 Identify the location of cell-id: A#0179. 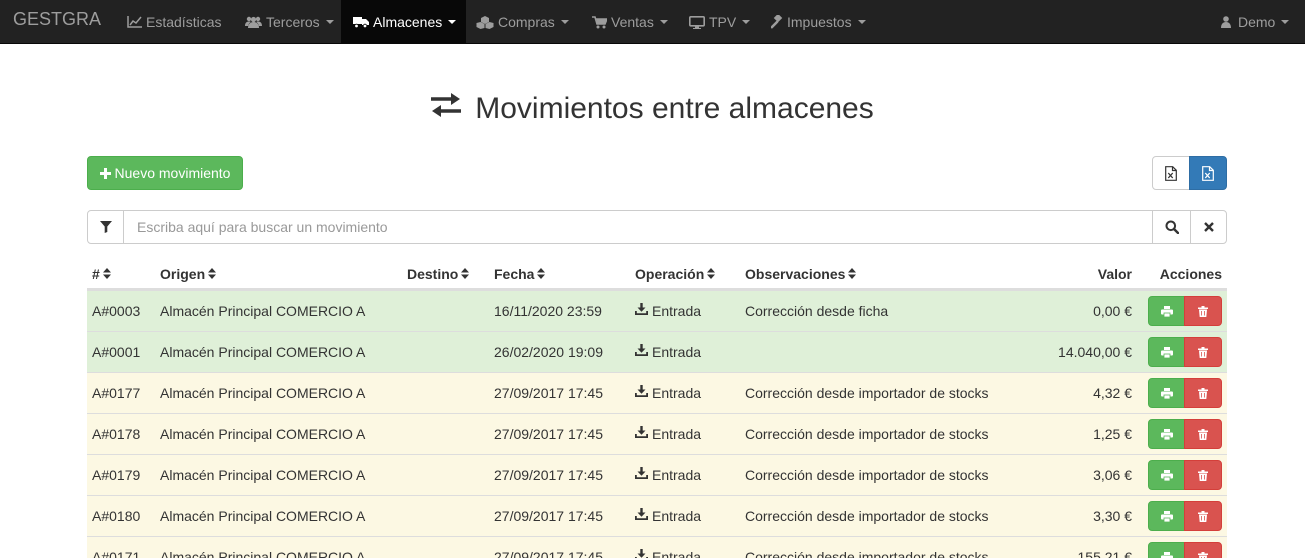
(116, 475).